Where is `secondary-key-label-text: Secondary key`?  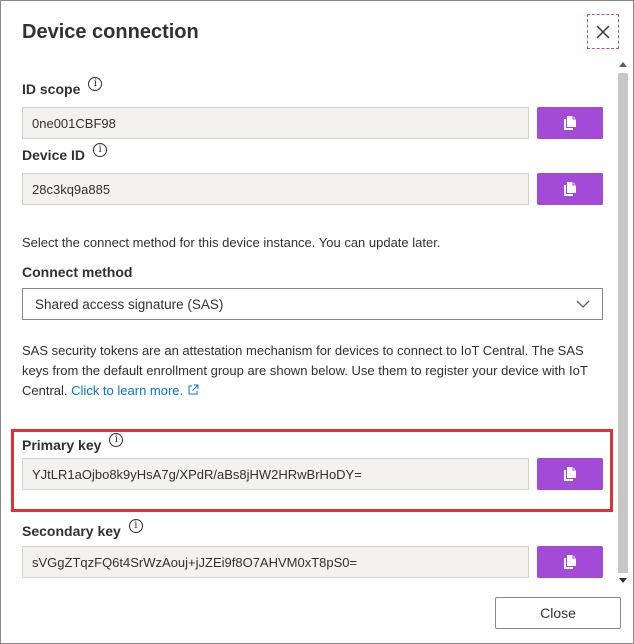 secondary-key-label-text: Secondary key is located at coordinates (71, 531).